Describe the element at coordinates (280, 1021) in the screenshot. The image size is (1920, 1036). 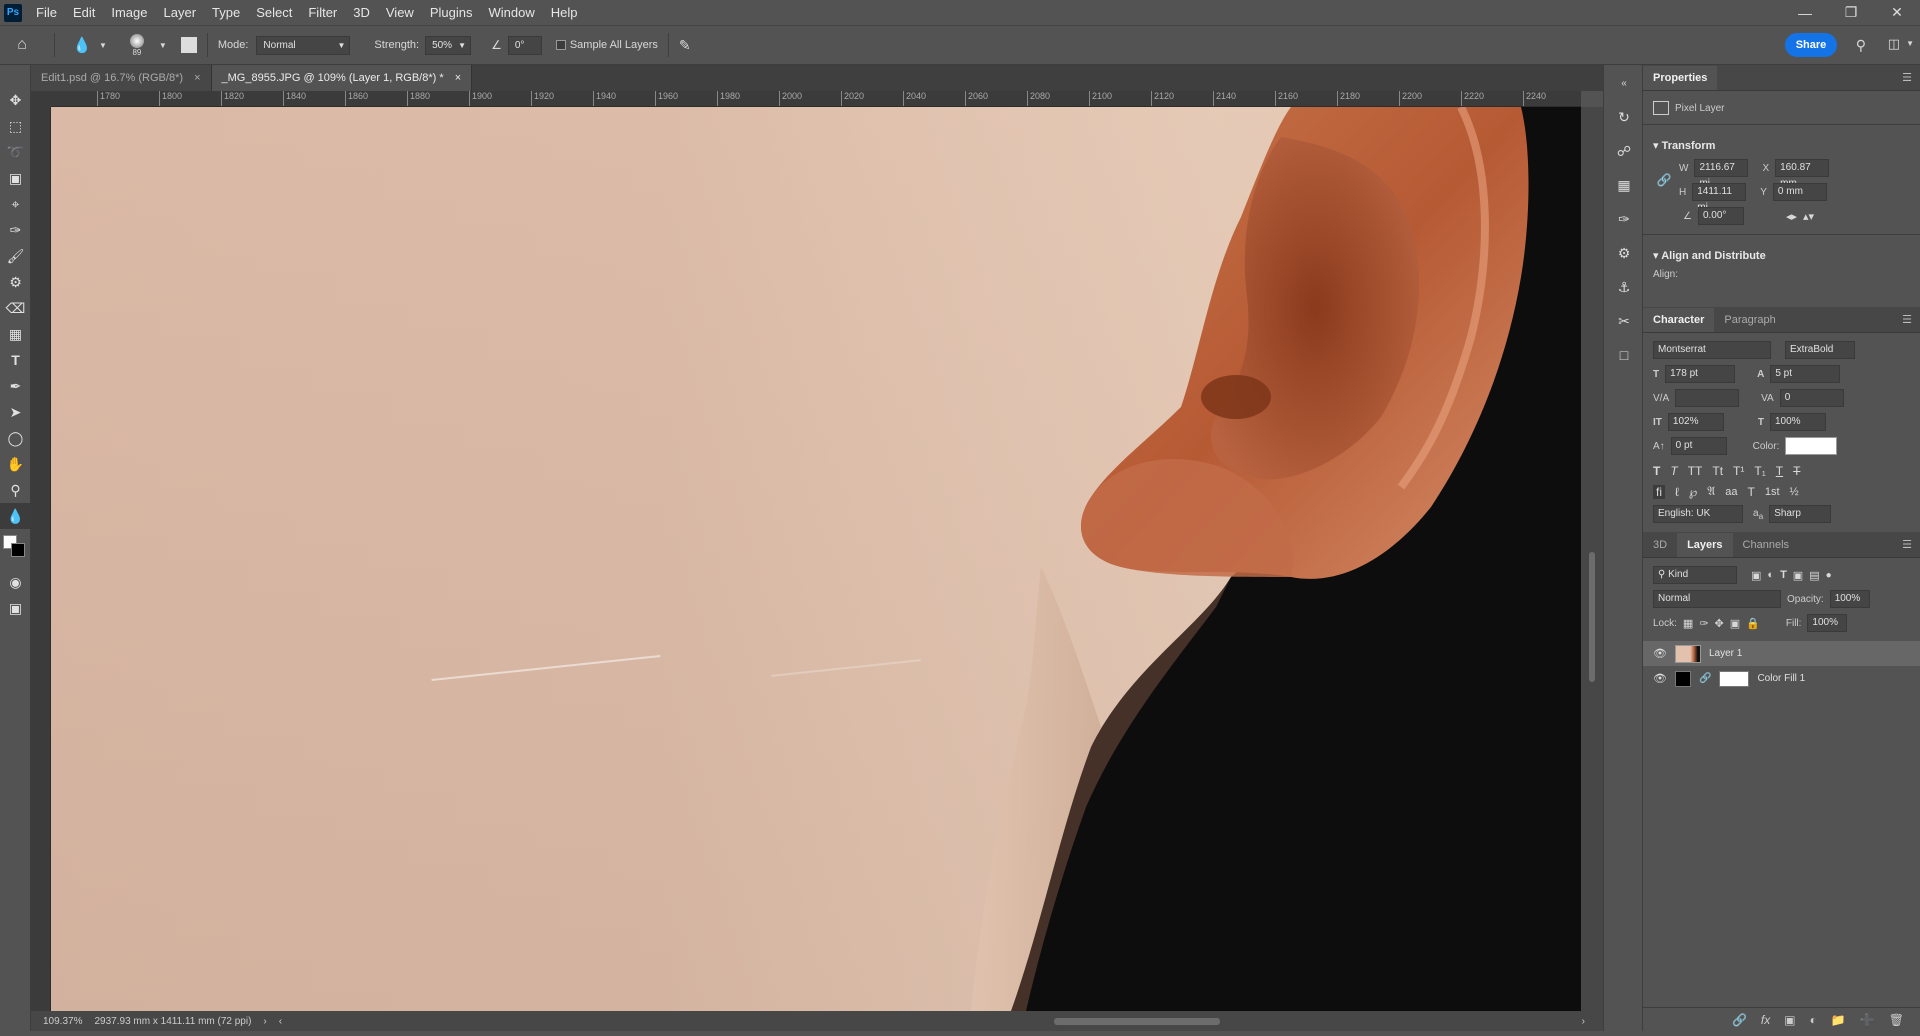
I see `scroll-left-icon: ‹` at that location.